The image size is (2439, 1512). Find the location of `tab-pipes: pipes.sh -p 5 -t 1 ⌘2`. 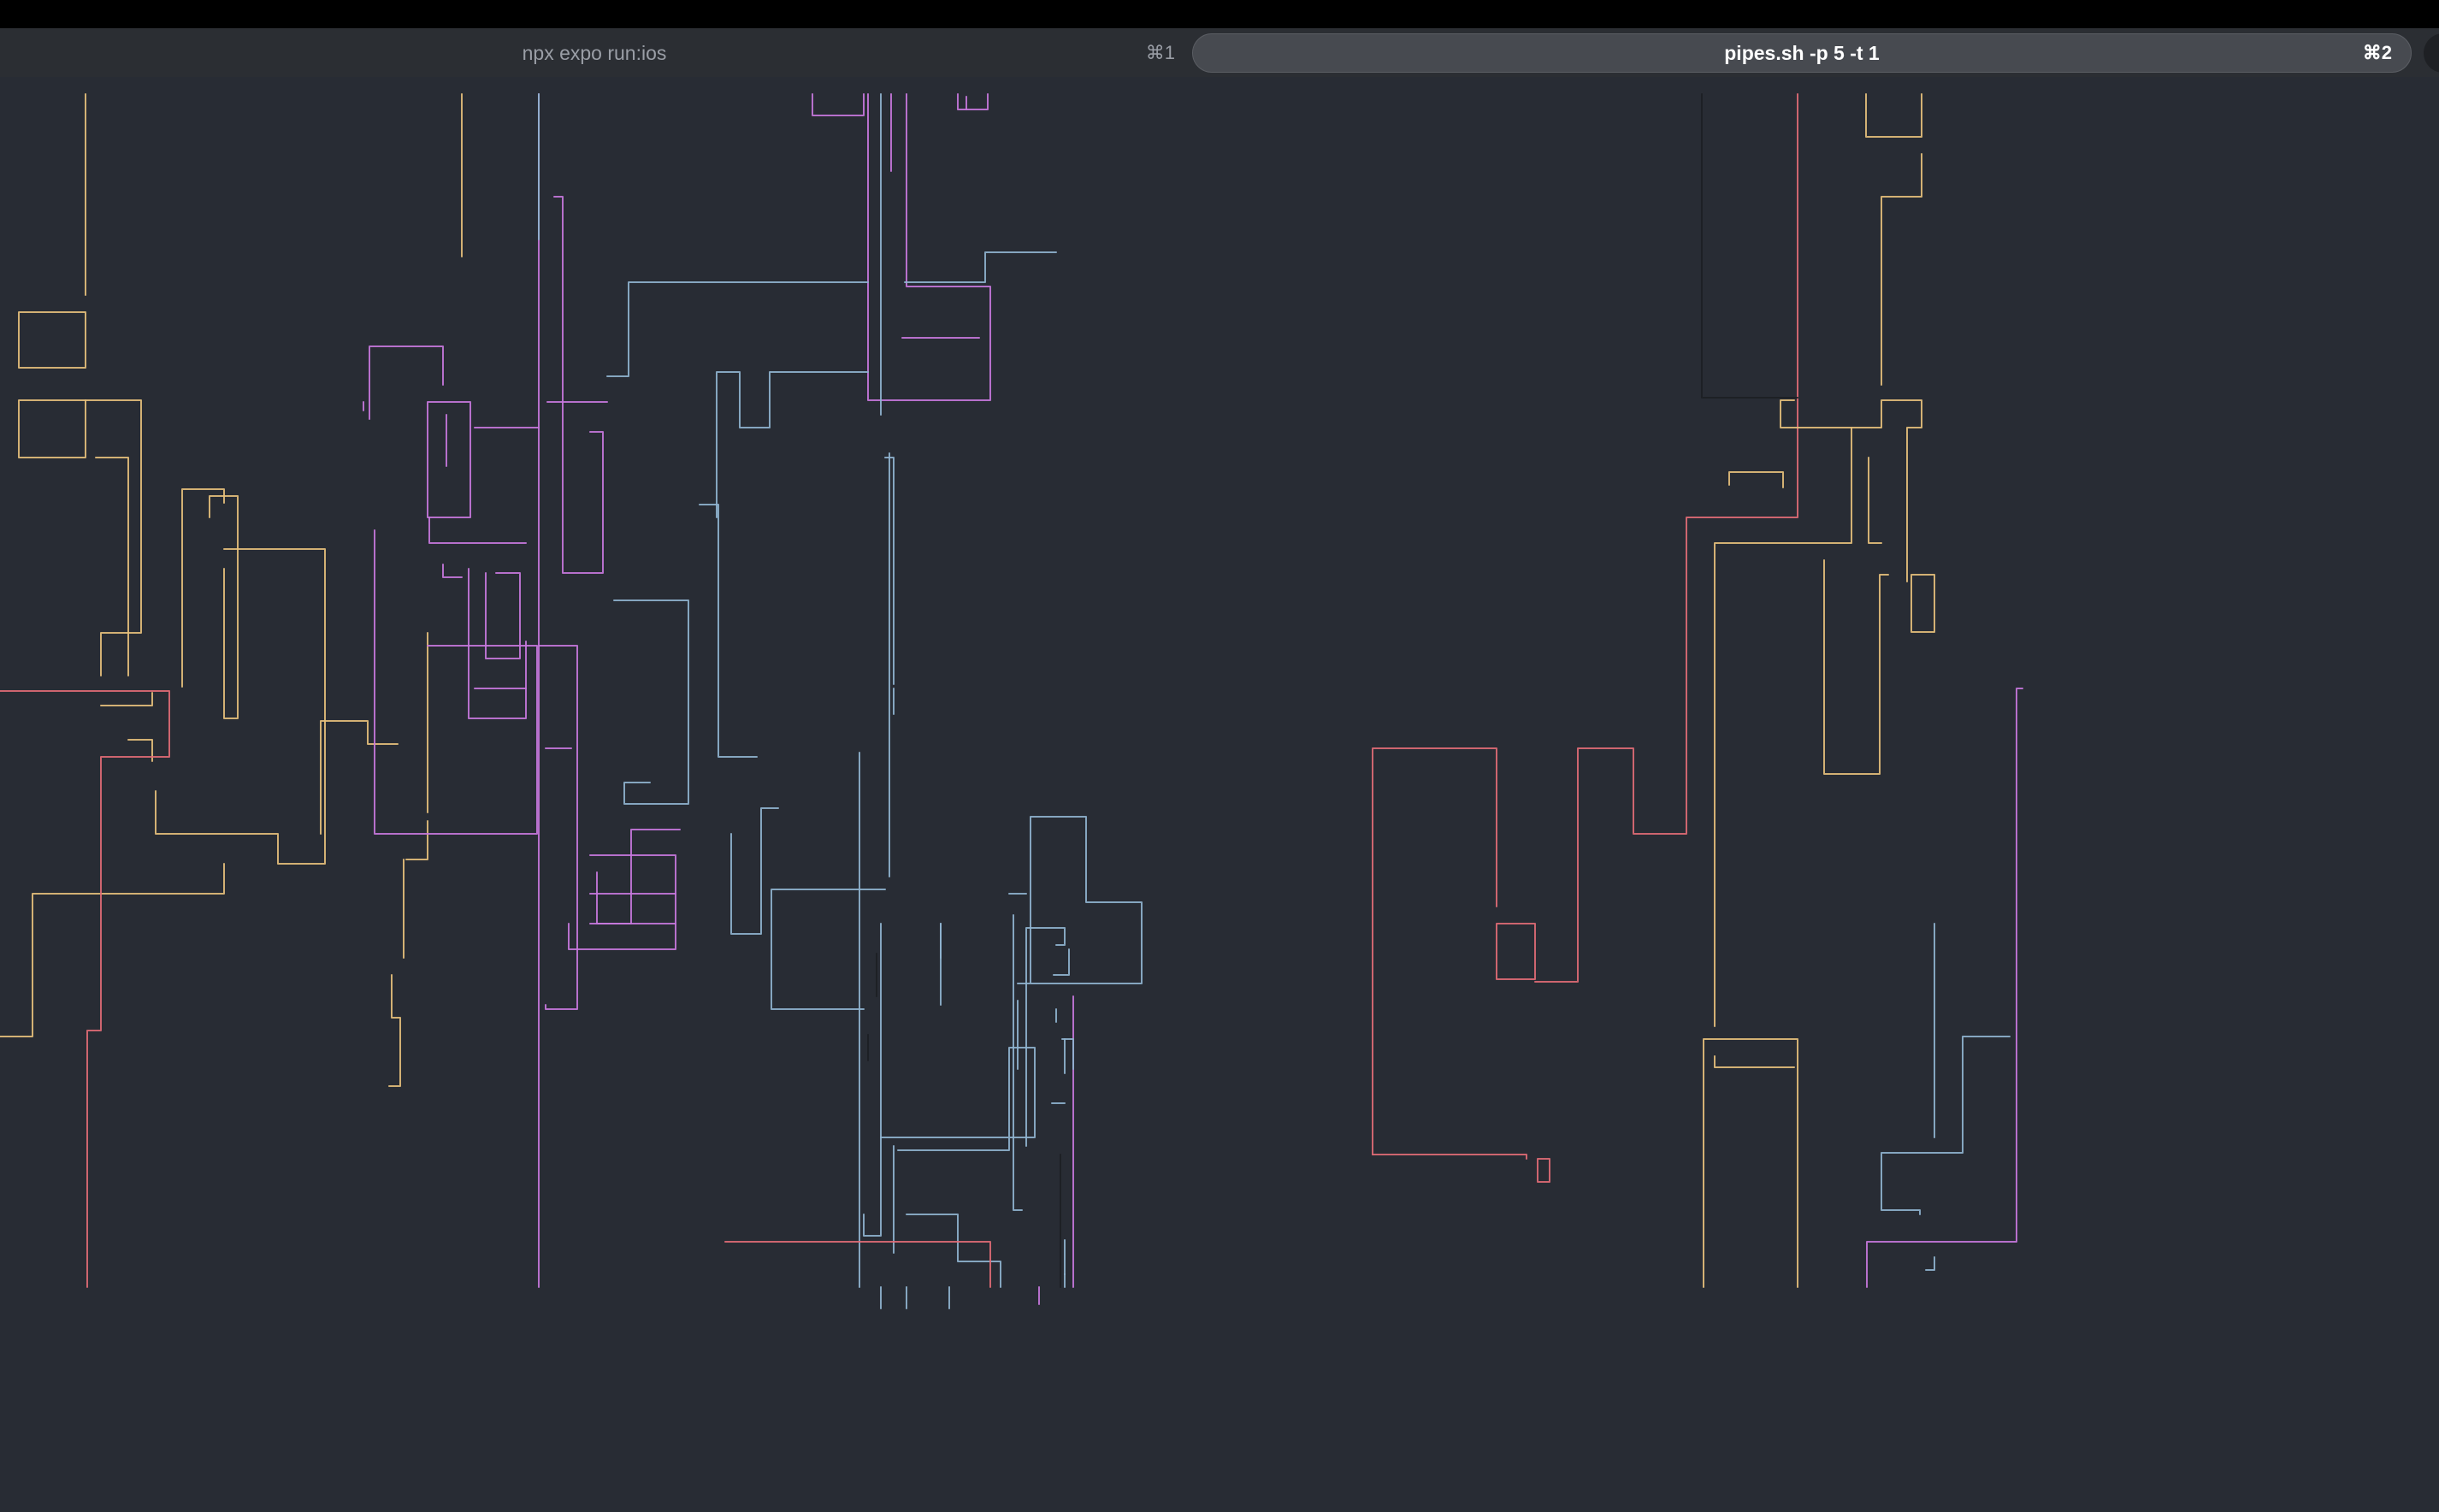

tab-pipes: pipes.sh -p 5 -t 1 ⌘2 is located at coordinates (1802, 53).